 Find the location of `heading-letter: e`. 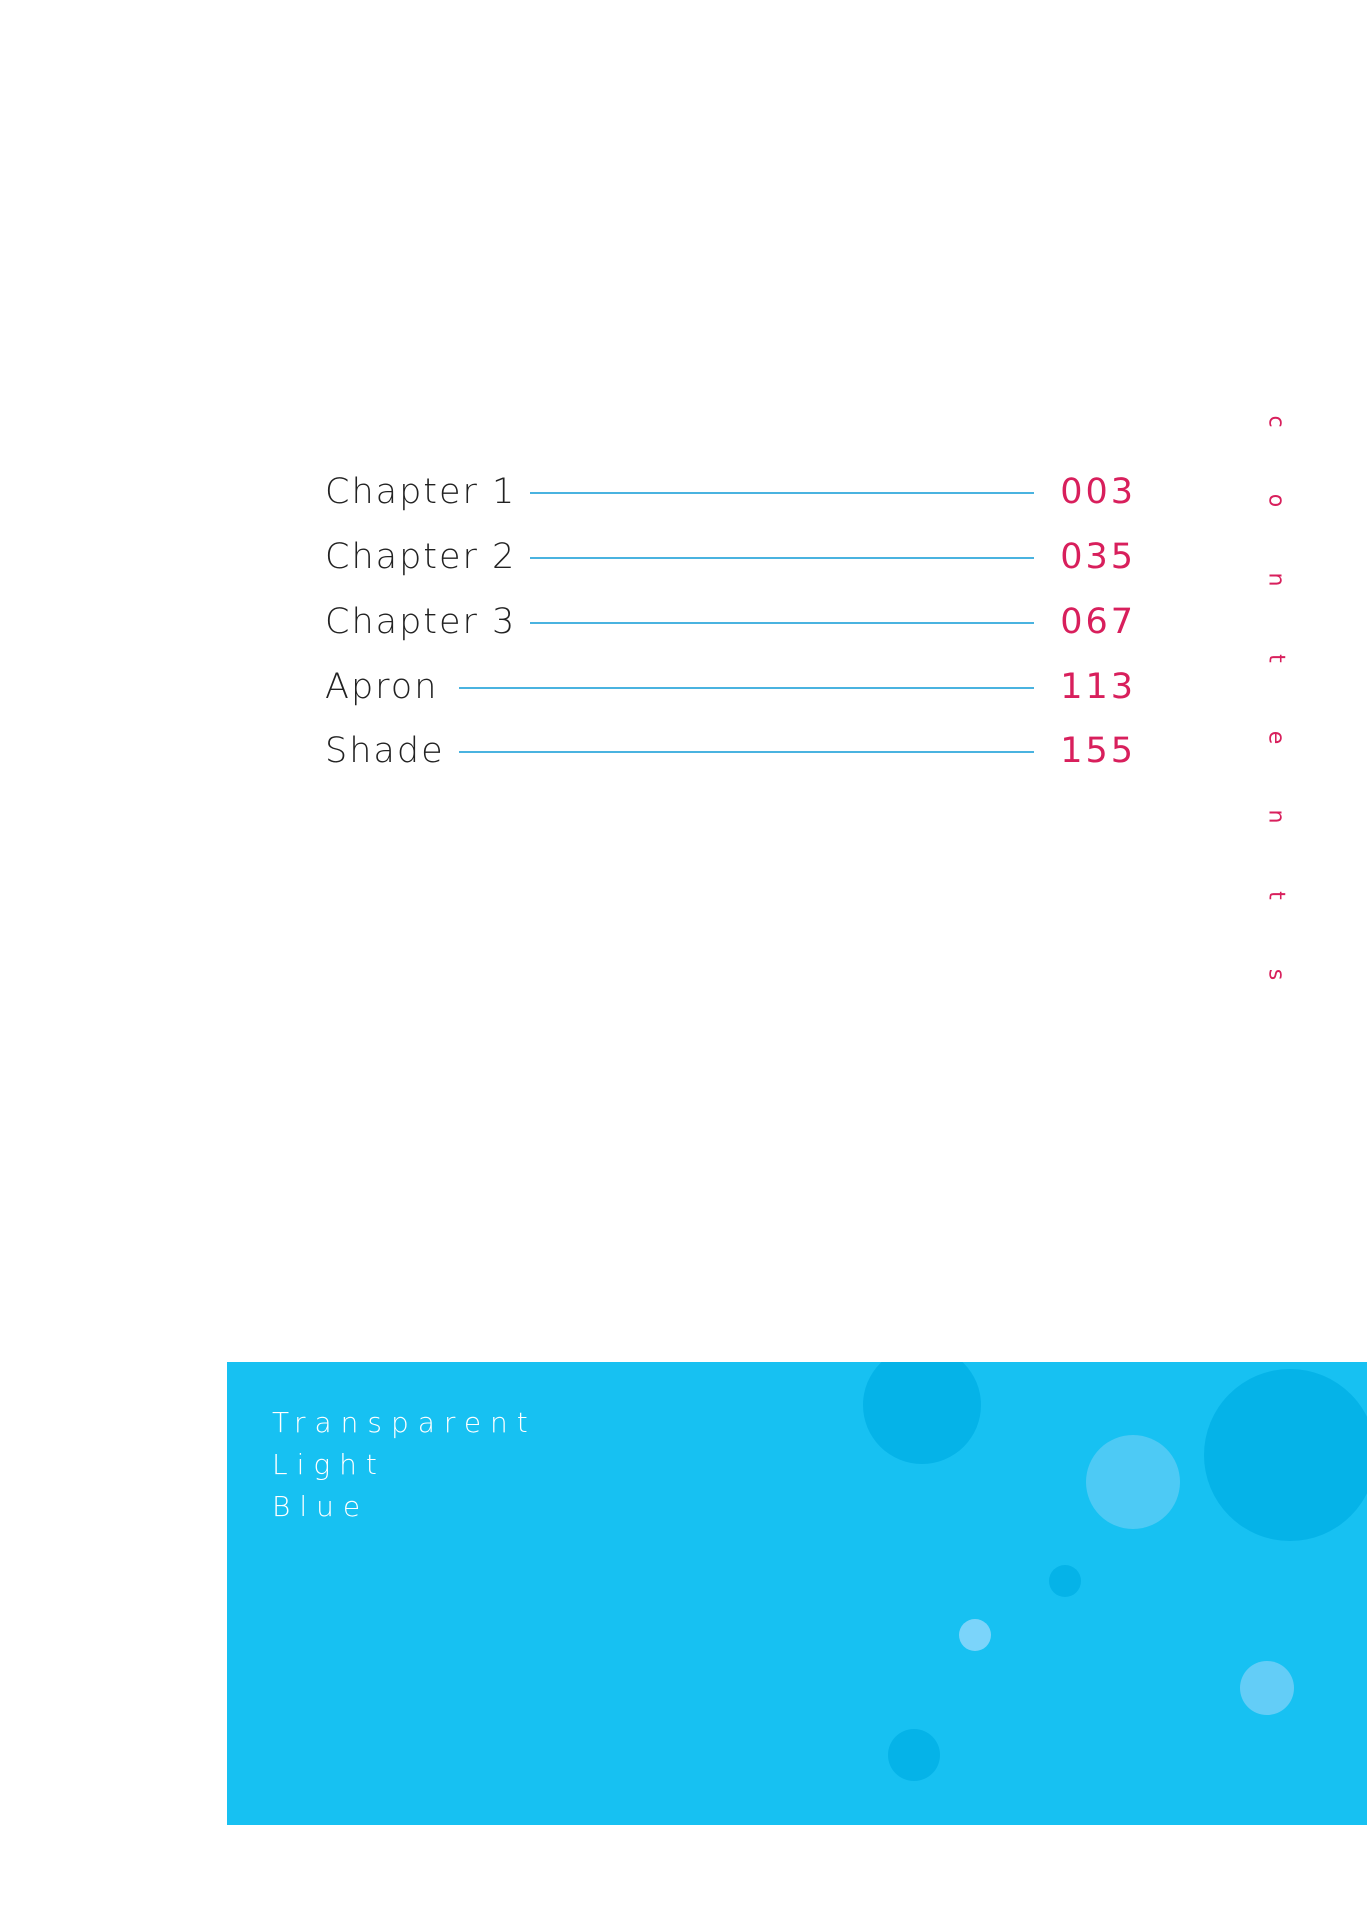

heading-letter: e is located at coordinates (1276, 737).